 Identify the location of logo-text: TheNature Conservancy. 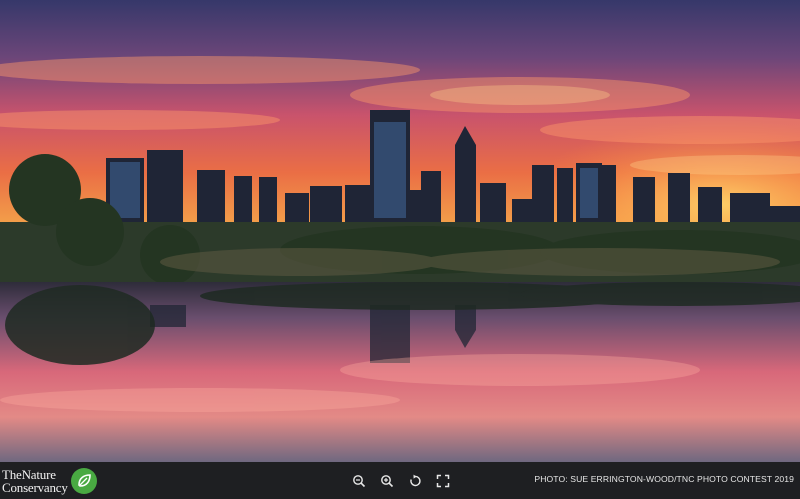
(35, 481).